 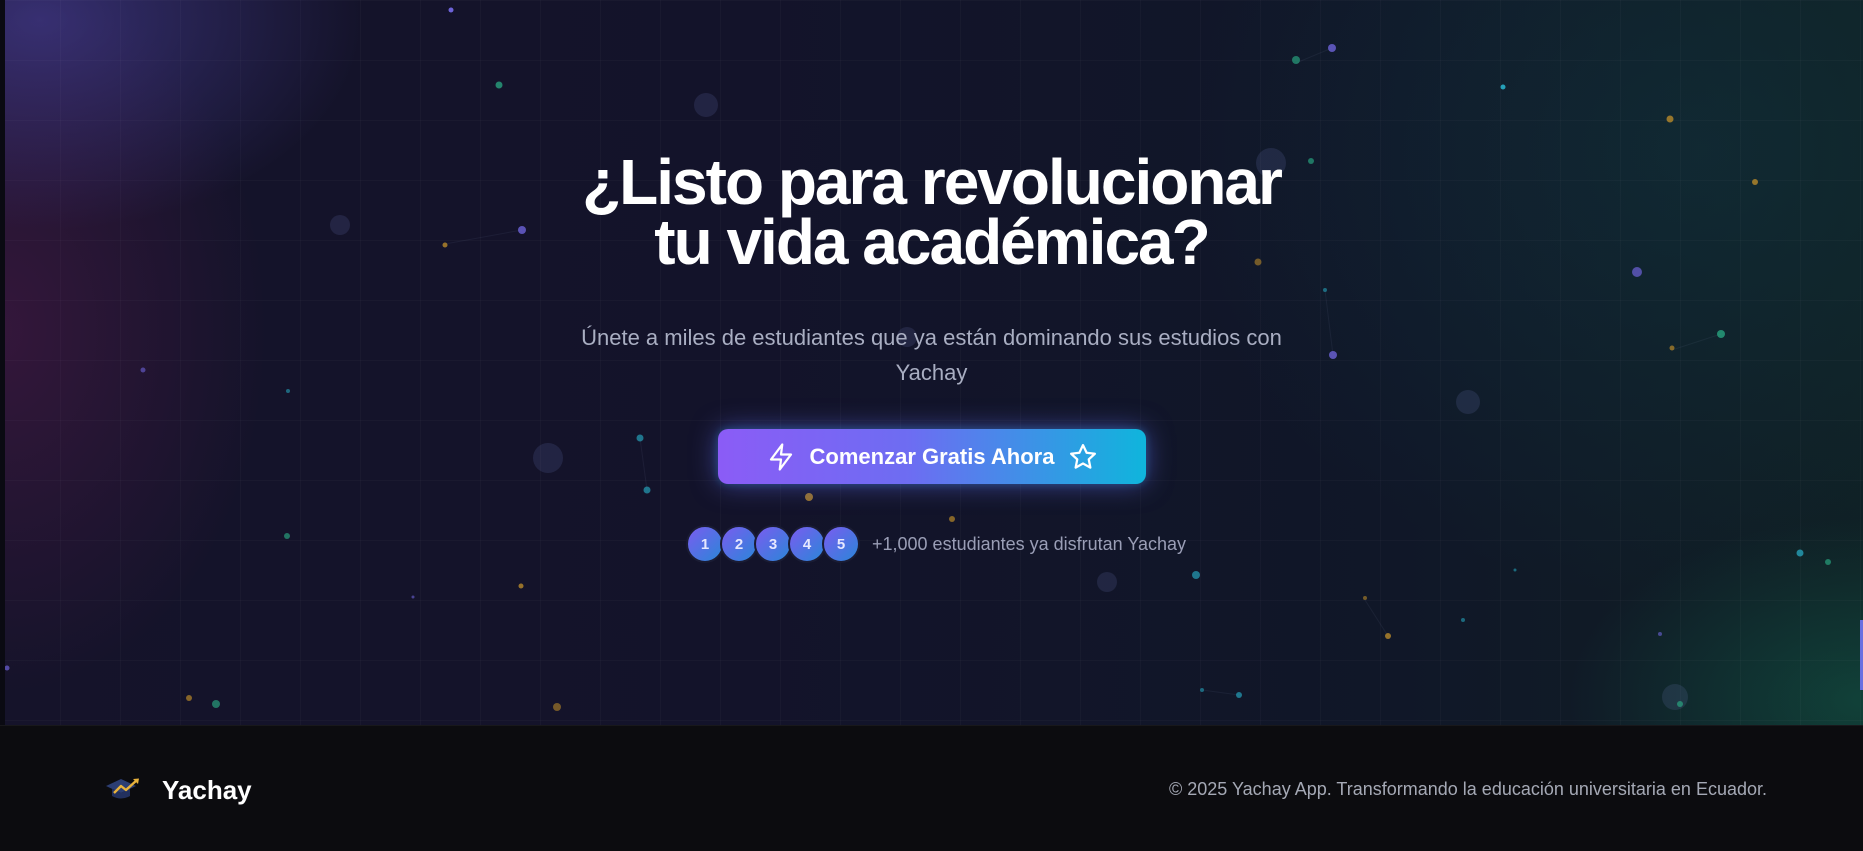 What do you see at coordinates (739, 544) in the screenshot?
I see `avatar: 2` at bounding box center [739, 544].